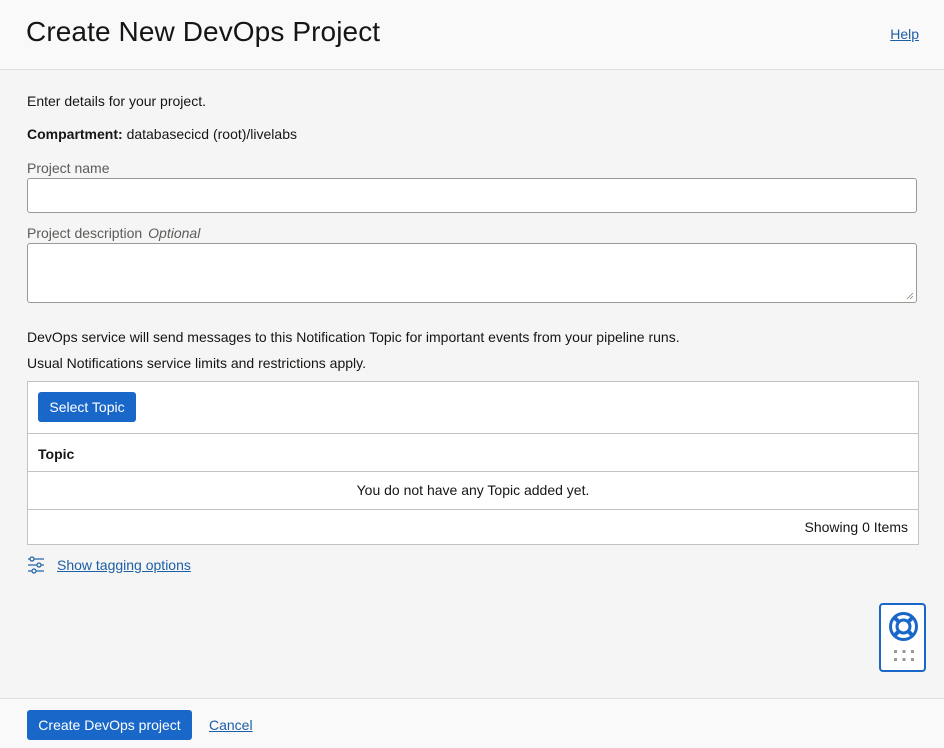 This screenshot has height=748, width=944. What do you see at coordinates (903, 626) in the screenshot?
I see `lifebuoy-icon` at bounding box center [903, 626].